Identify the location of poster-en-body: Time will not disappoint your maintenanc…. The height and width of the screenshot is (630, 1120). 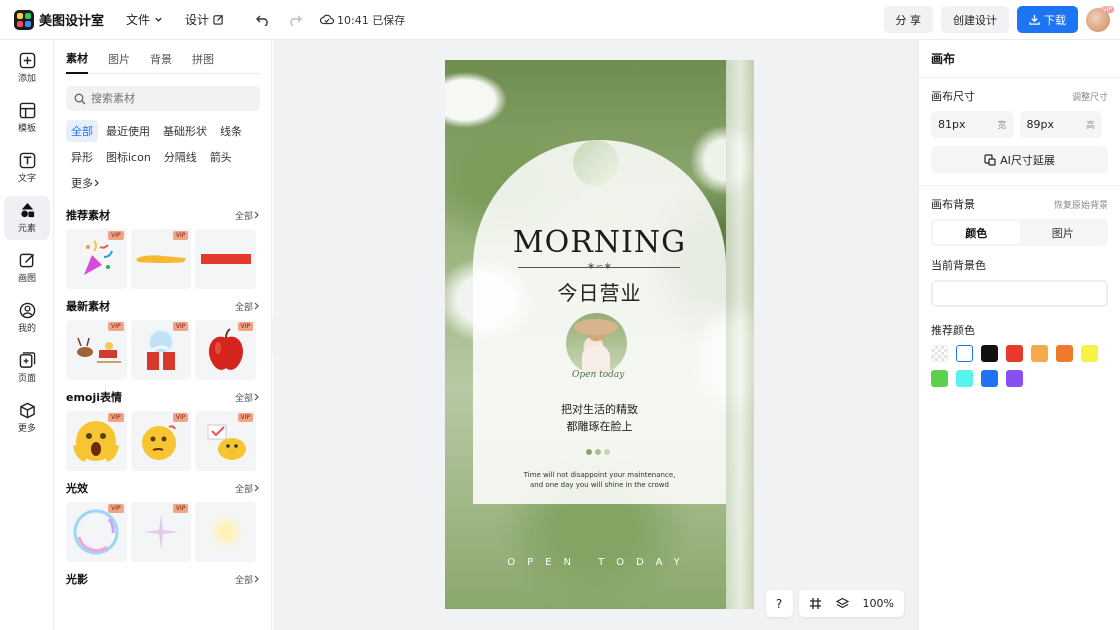
(599, 480).